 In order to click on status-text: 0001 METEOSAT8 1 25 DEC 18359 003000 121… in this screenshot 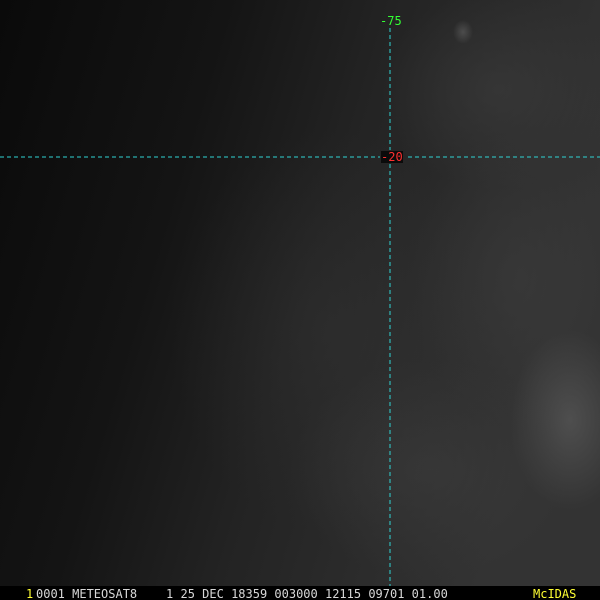, I will do `click(242, 593)`.